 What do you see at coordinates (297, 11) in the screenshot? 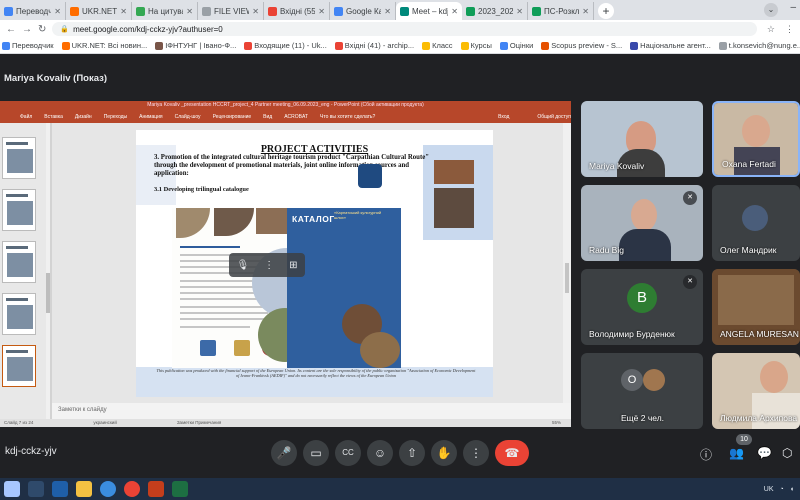
I see `browser-tab: Вхідні (554✕` at bounding box center [297, 11].